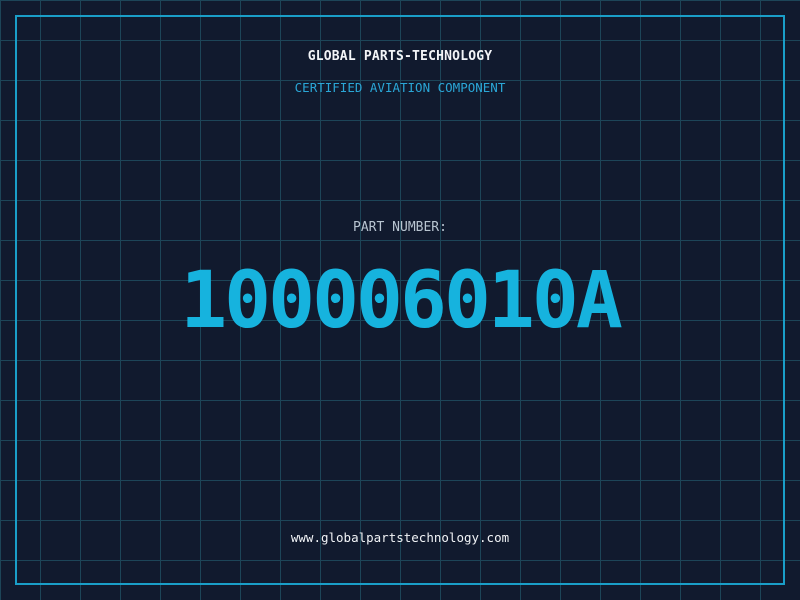 The image size is (800, 600). What do you see at coordinates (400, 56) in the screenshot?
I see `company-name: GLOBAL PARTS-TECHNOLOGY` at bounding box center [400, 56].